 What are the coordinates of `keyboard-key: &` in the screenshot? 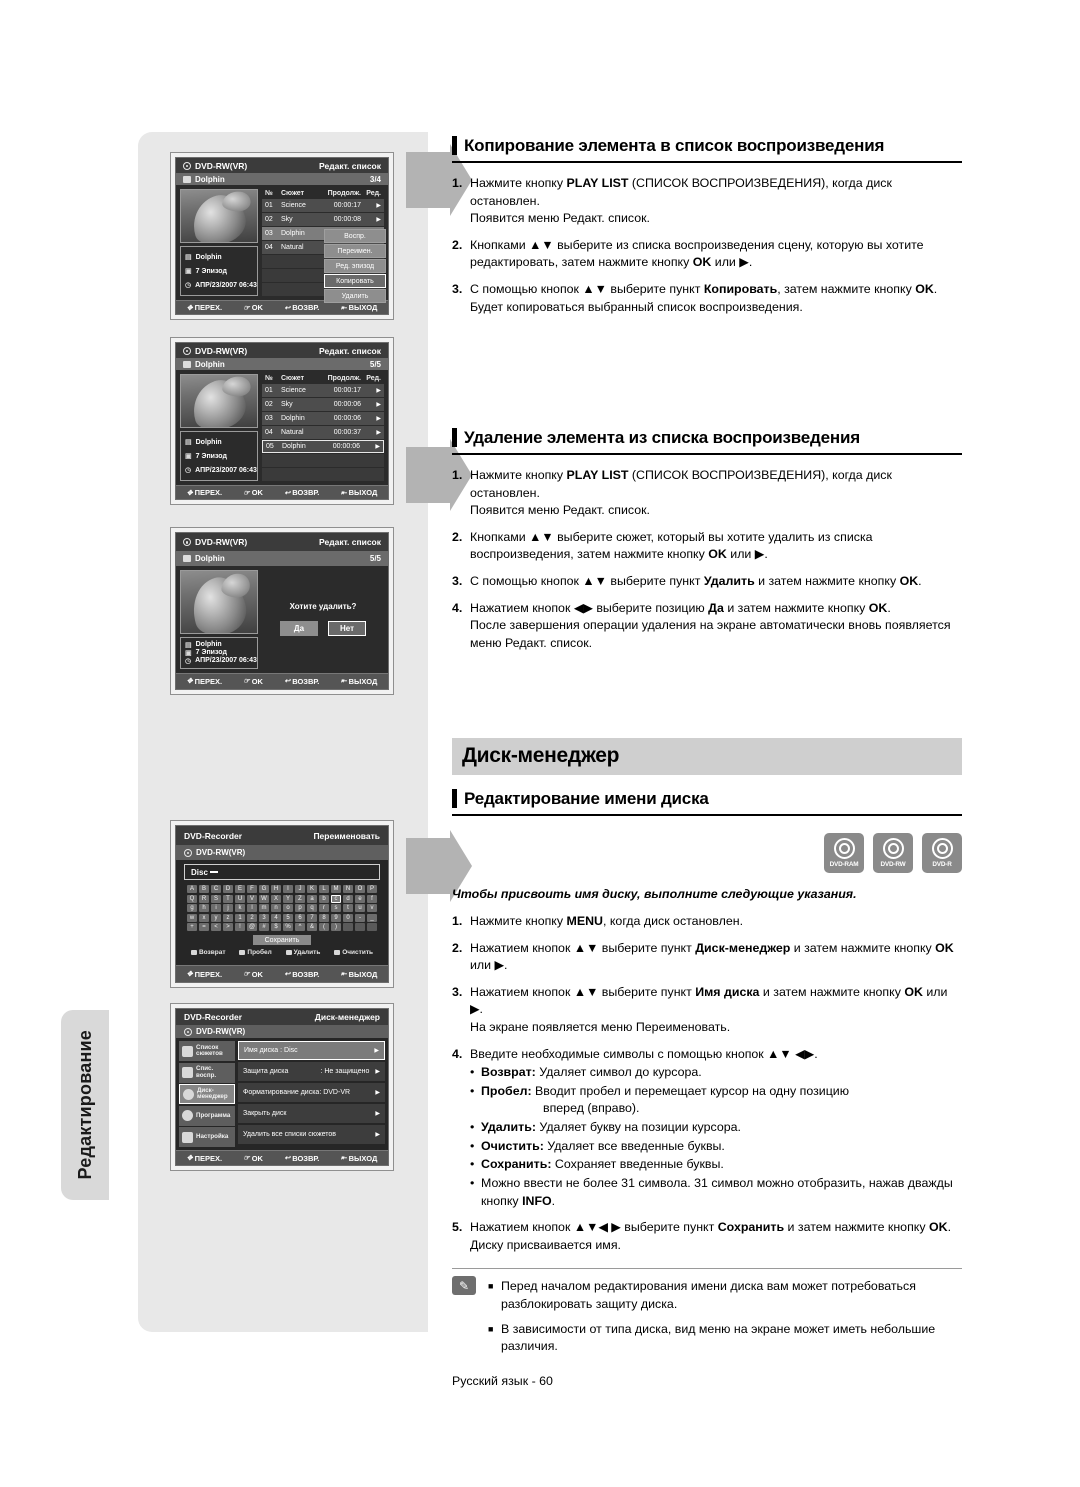 It's located at (312, 927).